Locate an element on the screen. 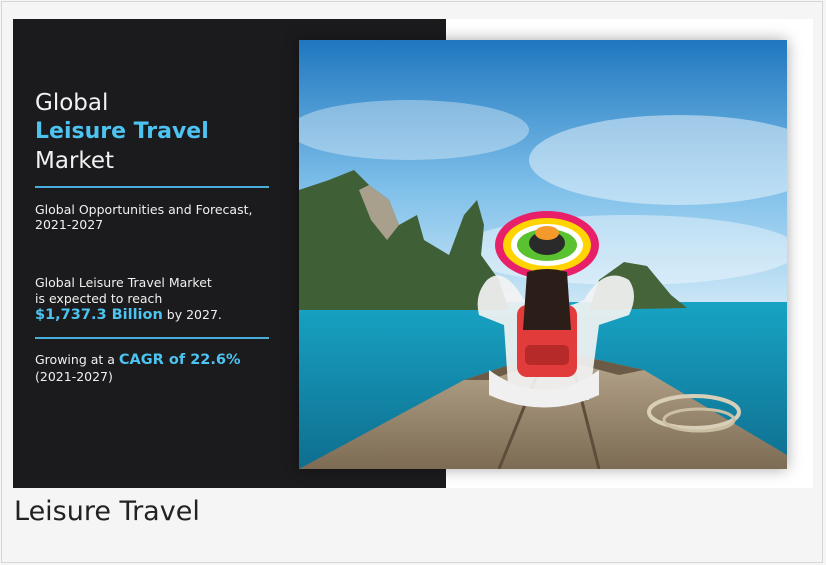 The width and height of the screenshot is (826, 565). subtitle: Global Opportunities and Forecast, is located at coordinates (144, 209).